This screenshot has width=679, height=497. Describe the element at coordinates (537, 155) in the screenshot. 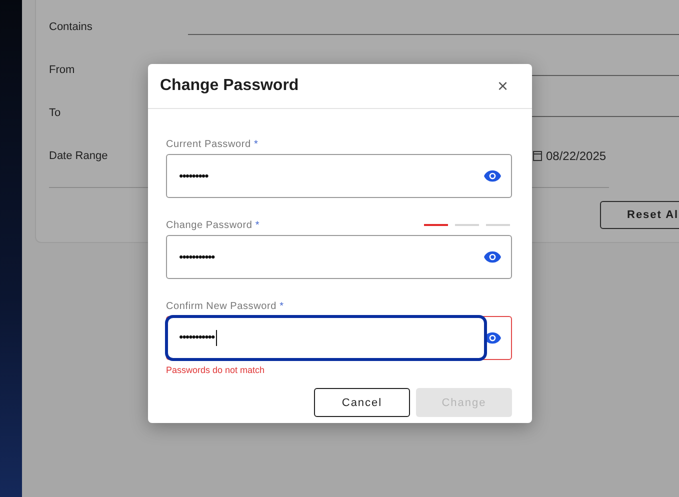

I see `calendar-icon` at that location.